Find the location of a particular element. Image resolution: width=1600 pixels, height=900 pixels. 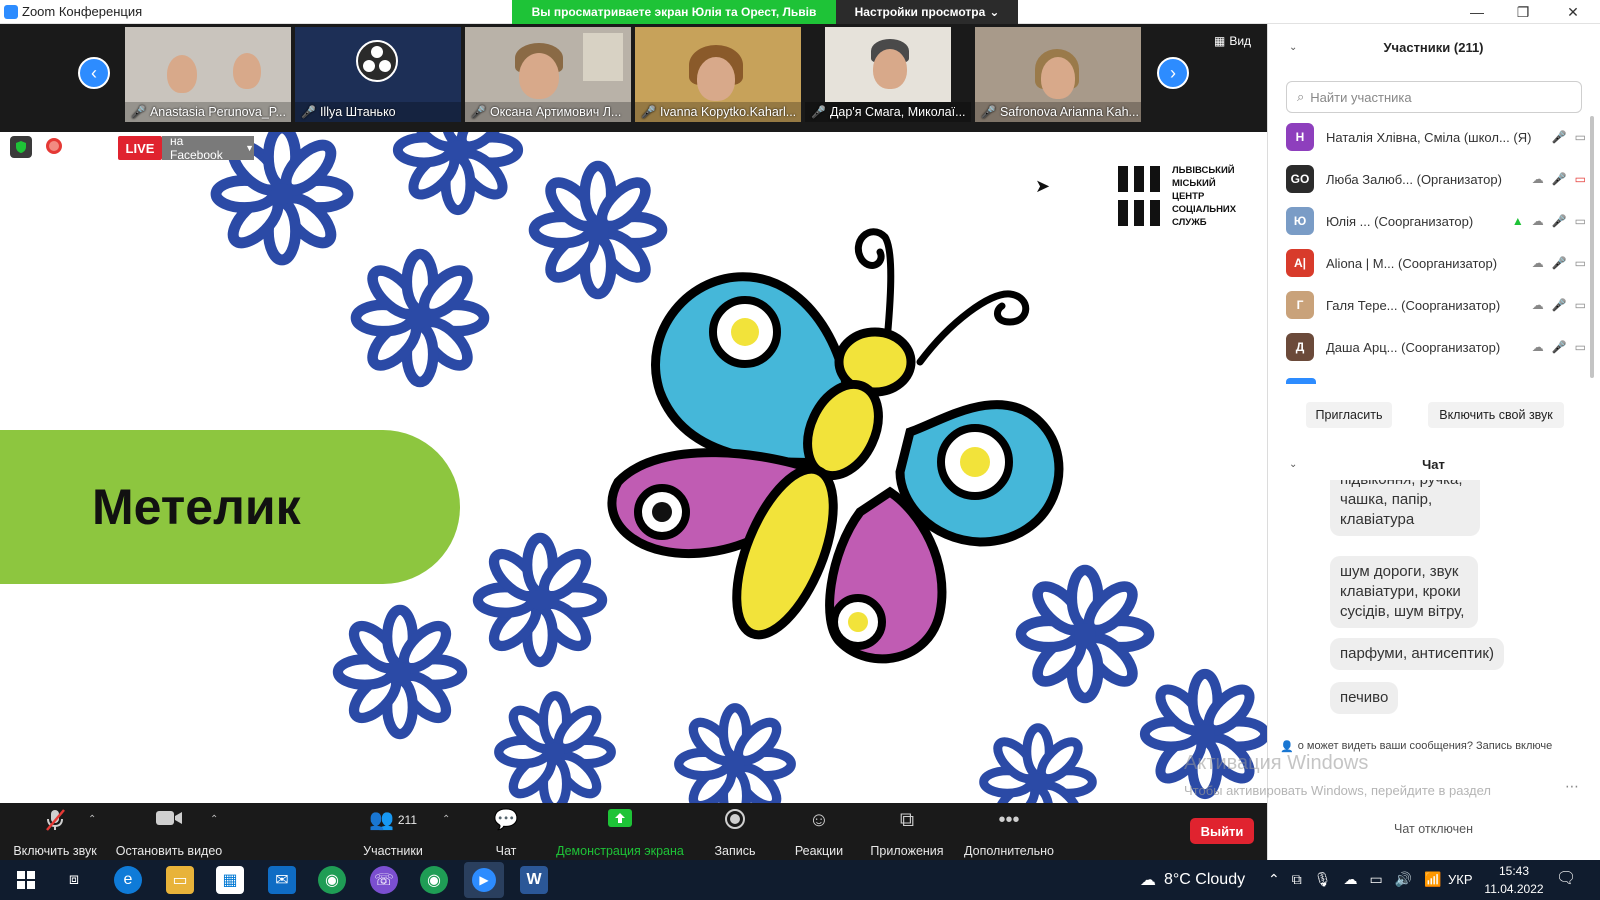

participants-button: 👥 211 Участники is located at coordinates (393, 833).